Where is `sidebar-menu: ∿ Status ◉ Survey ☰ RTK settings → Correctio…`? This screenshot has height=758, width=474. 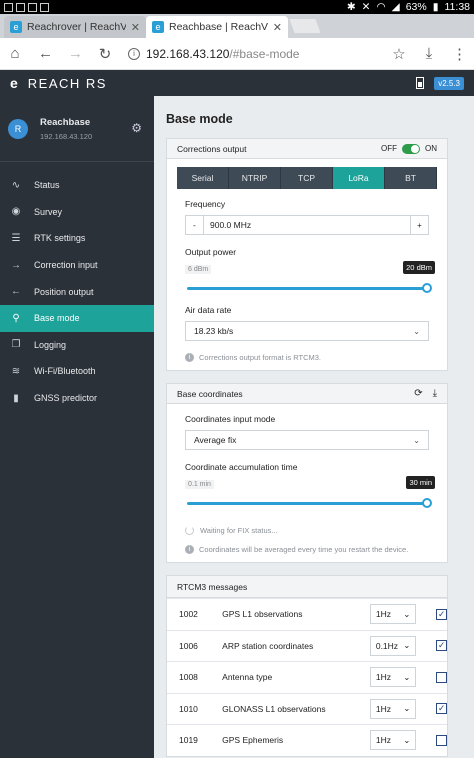
sidebar-menu: ∿ Status ◉ Survey ☰ RTK settings → Correctio… is located at coordinates (77, 291).